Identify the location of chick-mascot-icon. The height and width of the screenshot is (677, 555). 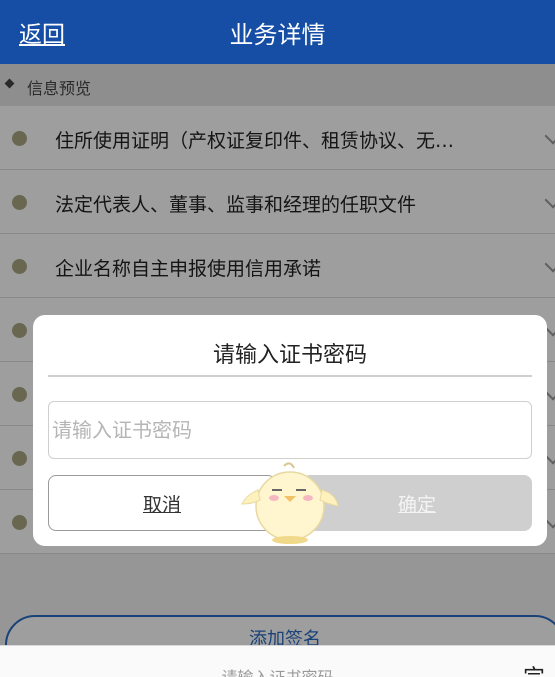
(290, 503).